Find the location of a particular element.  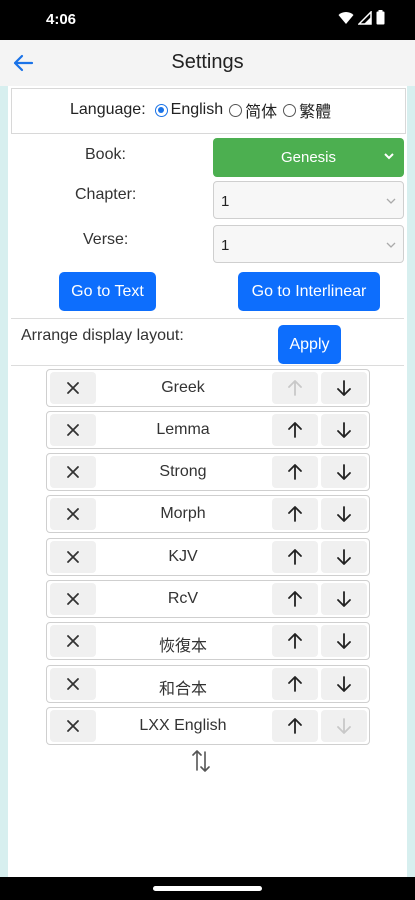

layout-row-label: Morph is located at coordinates (183, 513).